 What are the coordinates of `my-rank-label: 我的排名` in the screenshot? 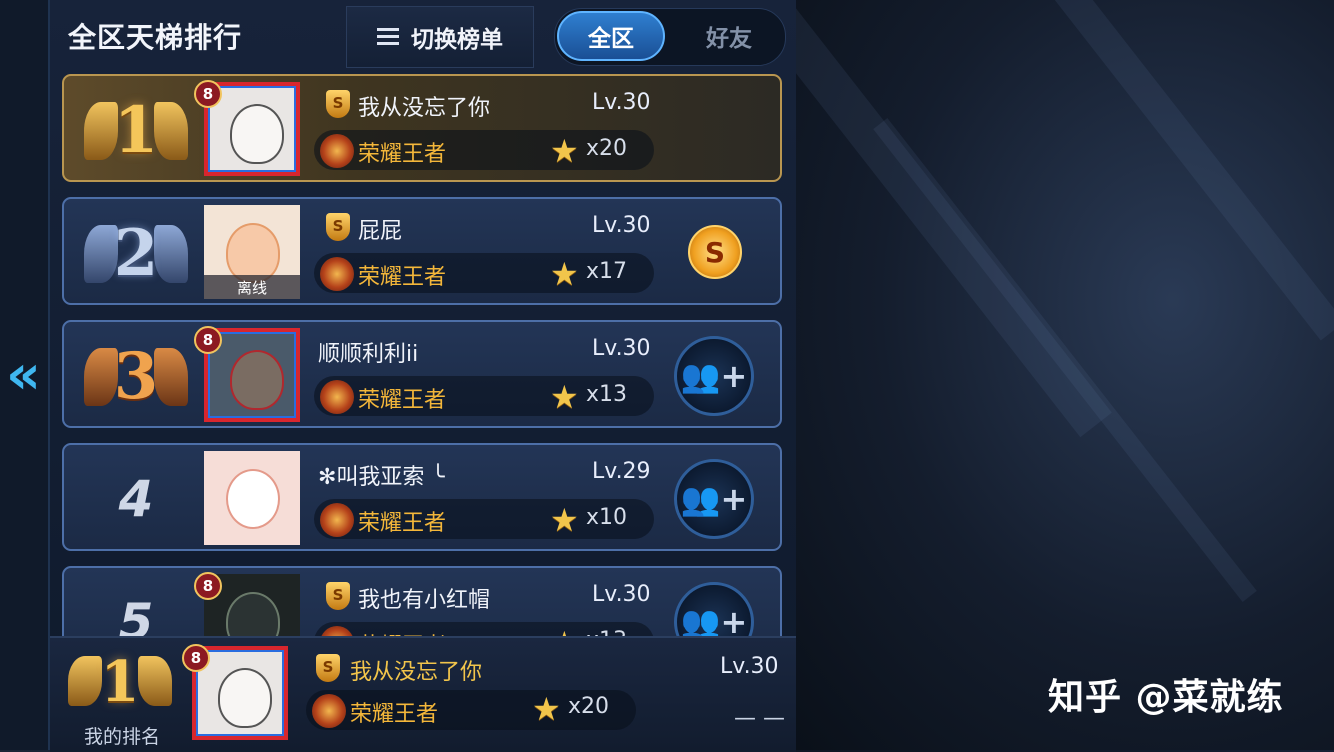 It's located at (122, 737).